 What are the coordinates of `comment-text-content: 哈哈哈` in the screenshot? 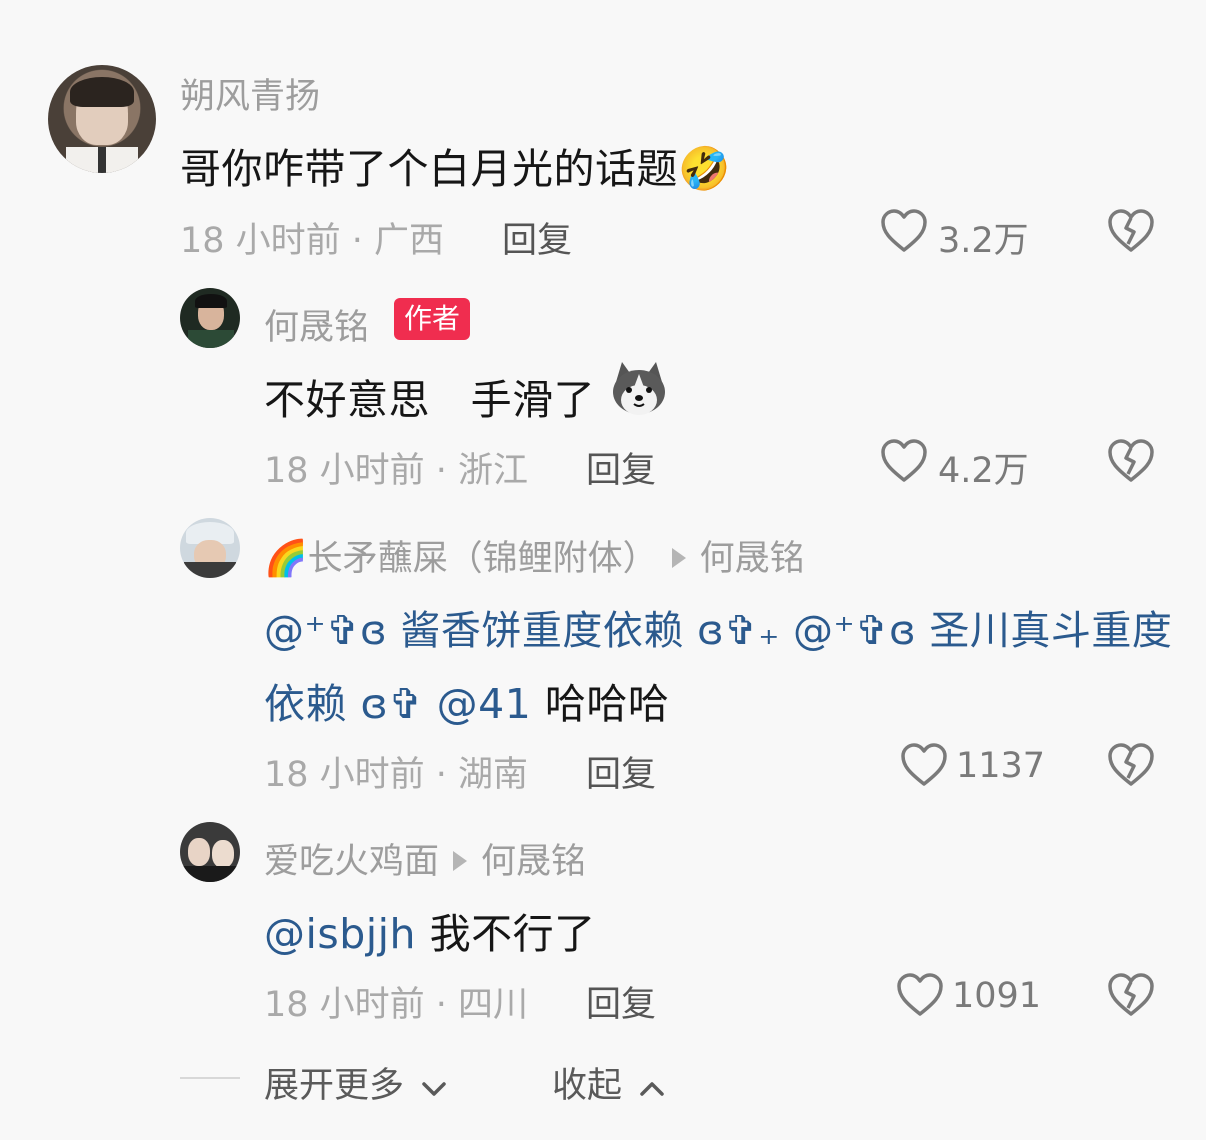 It's located at (600, 704).